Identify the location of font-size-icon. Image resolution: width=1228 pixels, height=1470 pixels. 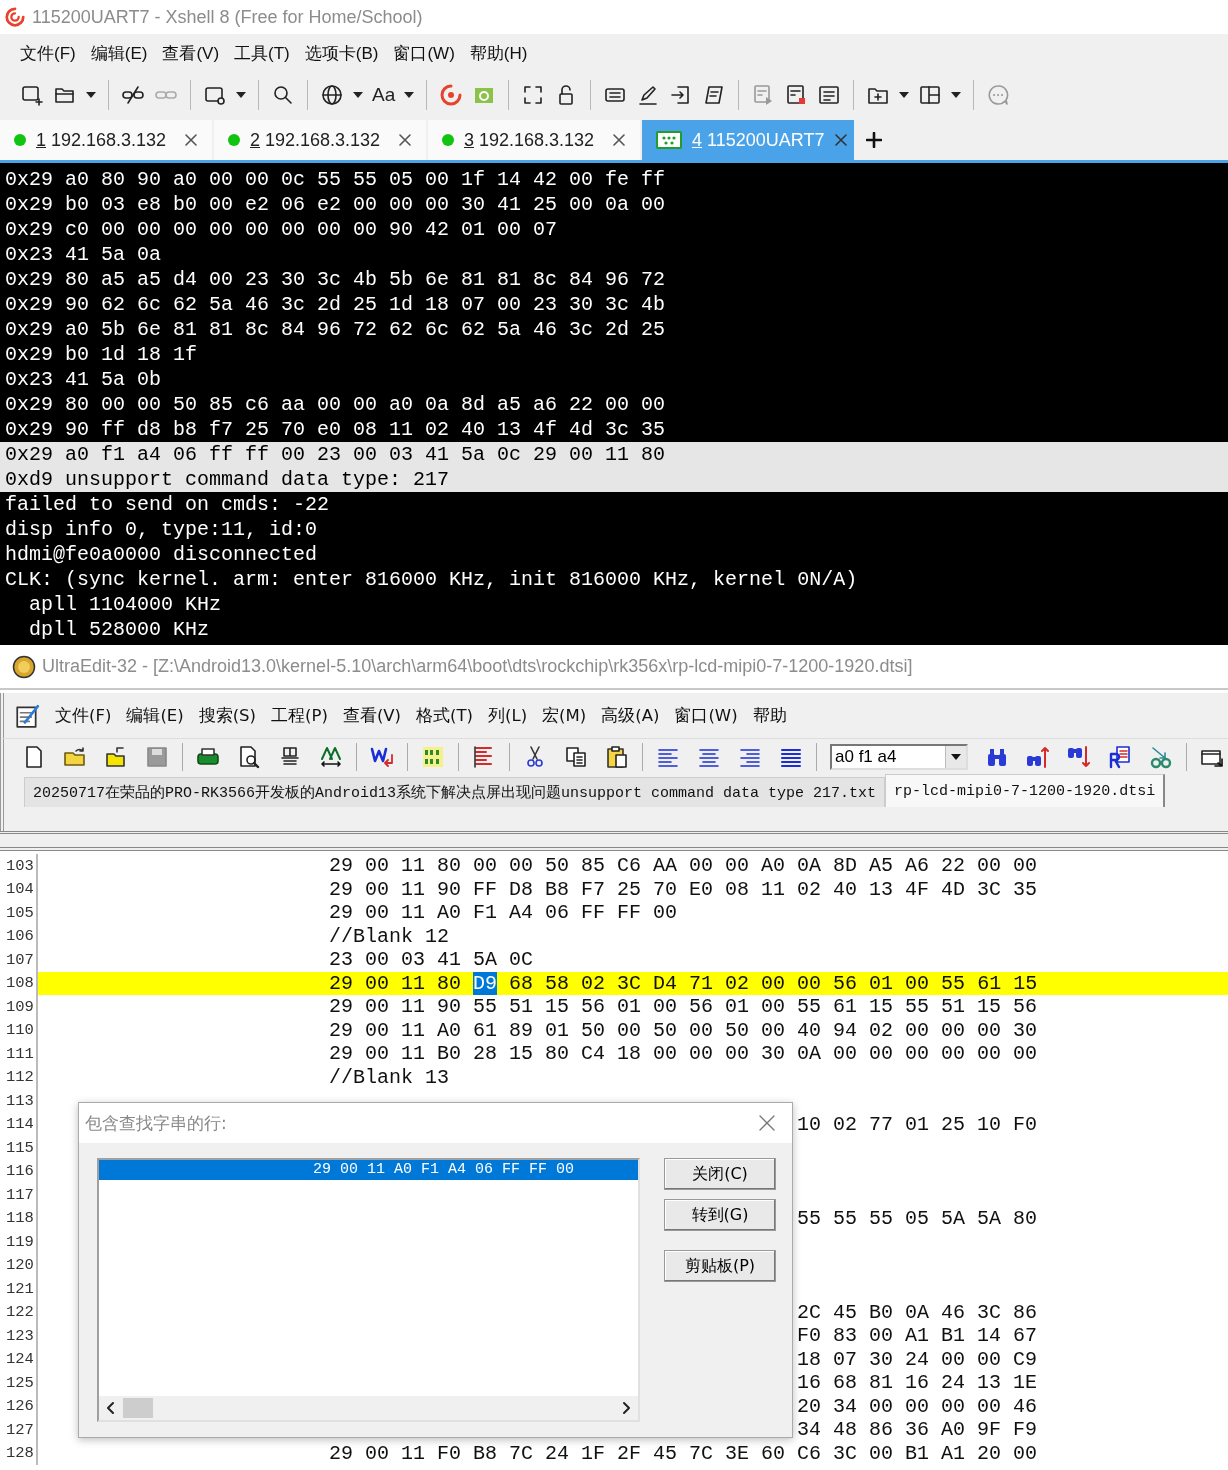
(331, 756).